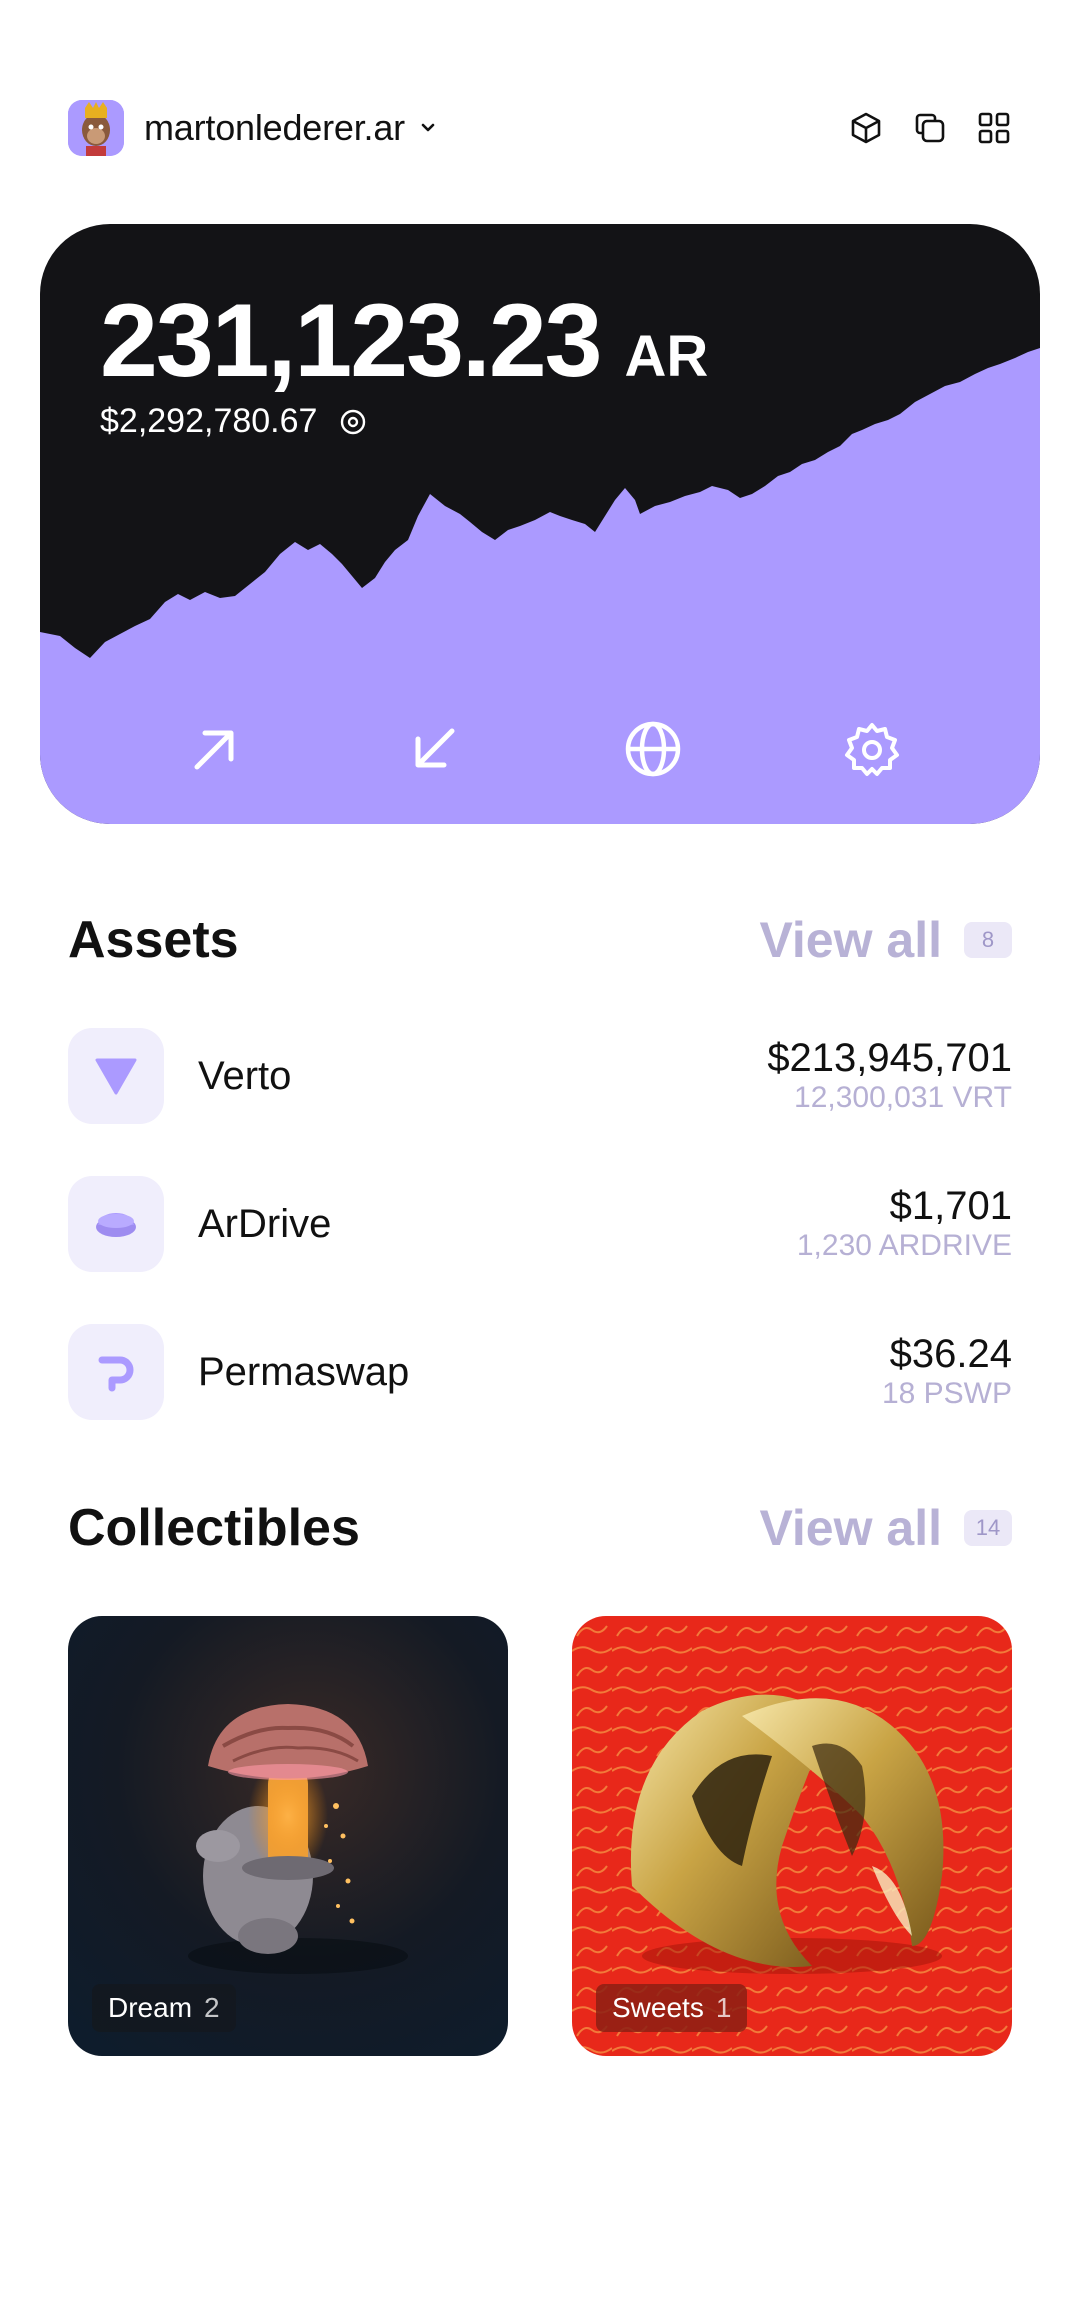  Describe the element at coordinates (666, 356) in the screenshot. I see `balance-unit: AR` at that location.